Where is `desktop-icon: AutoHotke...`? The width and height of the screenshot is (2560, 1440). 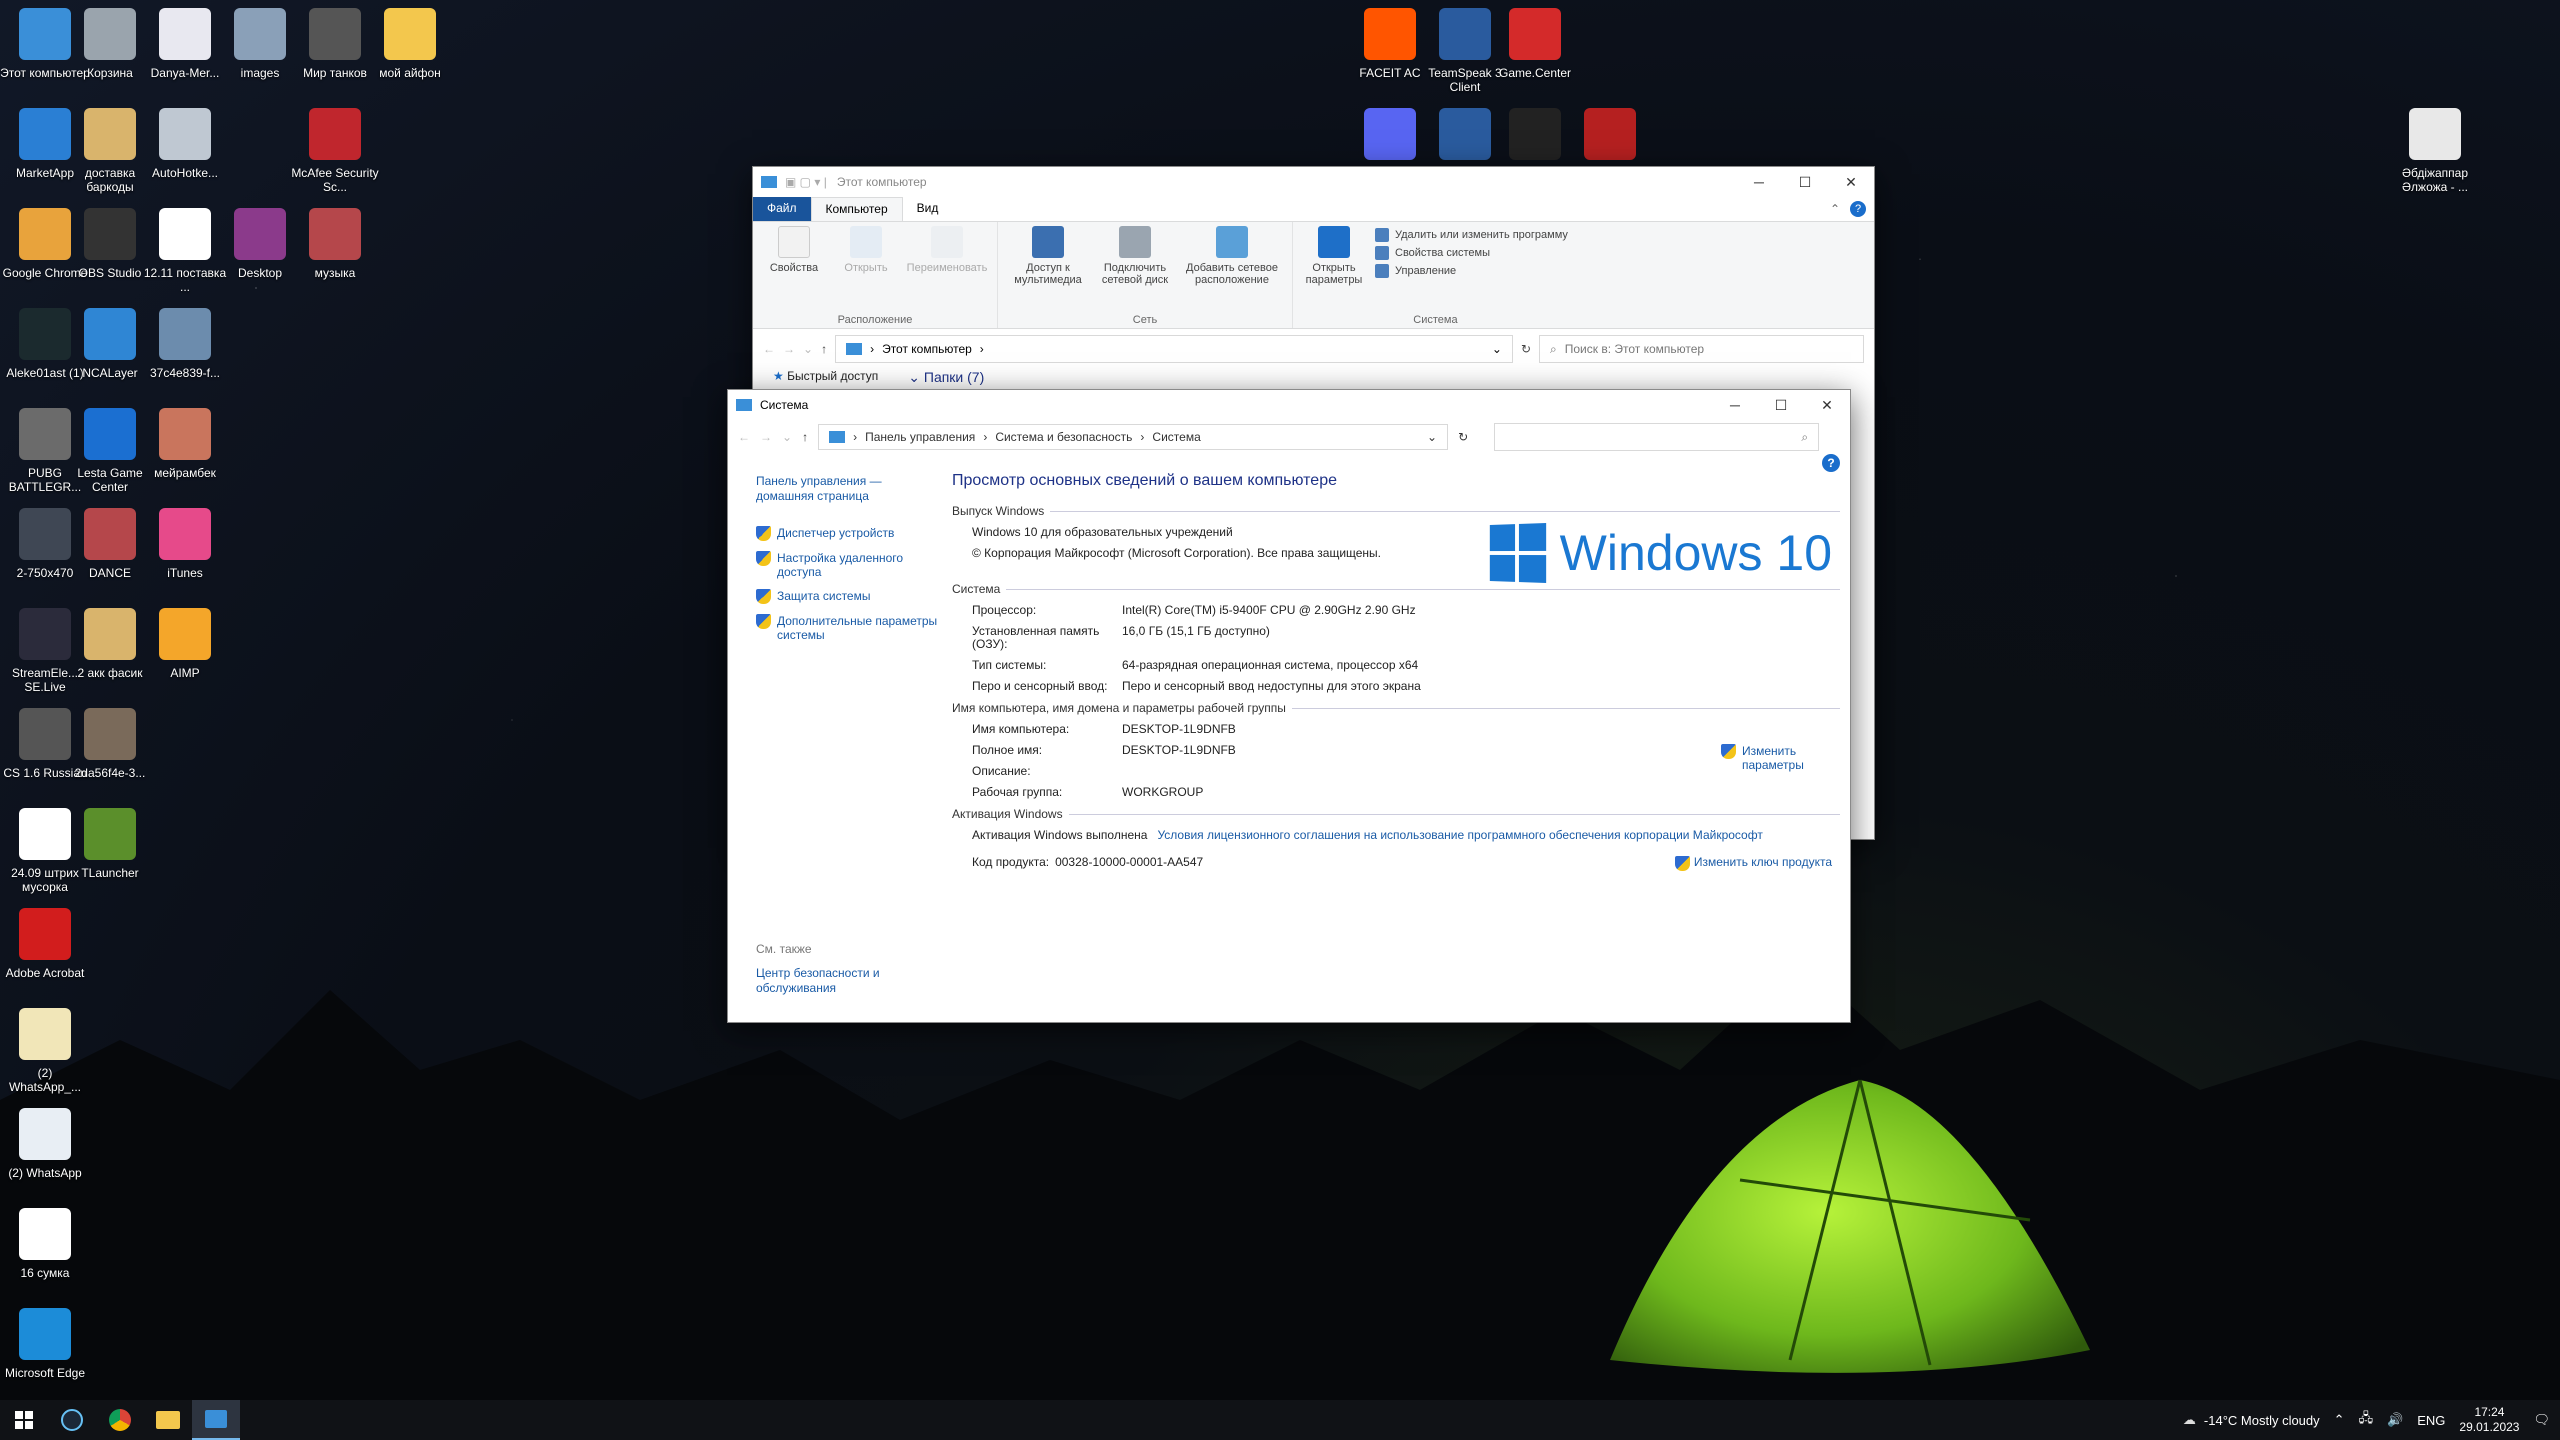
desktop-icon: AutoHotke... is located at coordinates (185, 144).